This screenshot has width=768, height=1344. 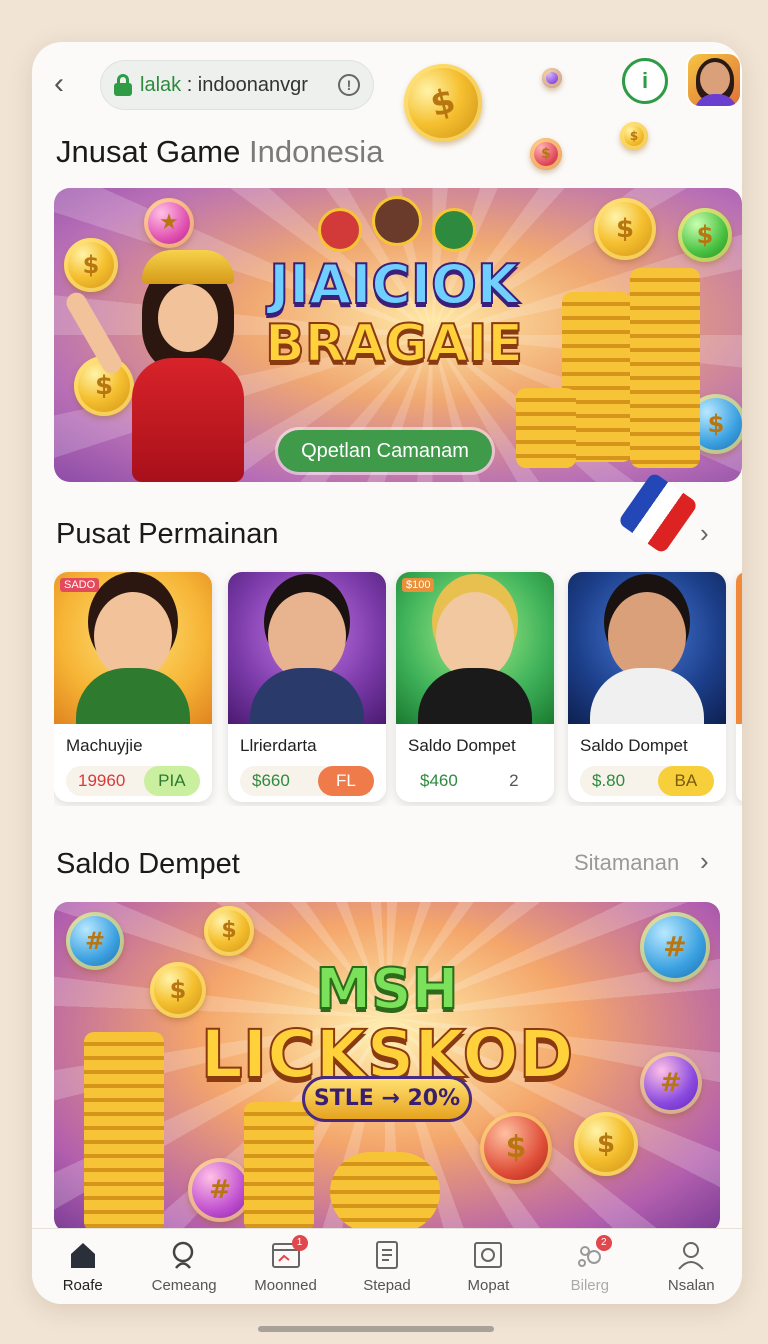 What do you see at coordinates (82, 1255) in the screenshot?
I see `home-icon` at bounding box center [82, 1255].